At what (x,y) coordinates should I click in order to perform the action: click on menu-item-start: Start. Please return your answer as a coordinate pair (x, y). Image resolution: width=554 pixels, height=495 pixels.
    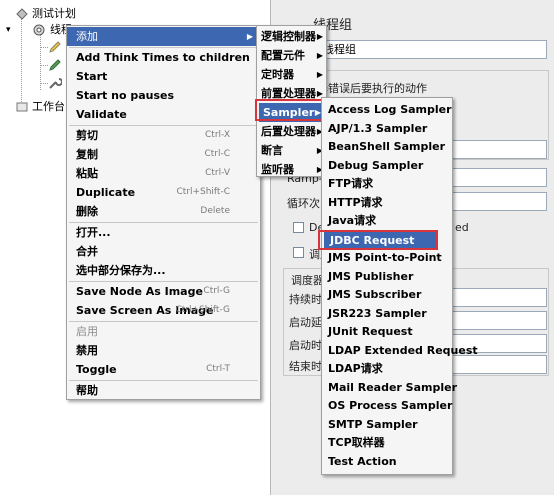
    Looking at the image, I should click on (163, 76).